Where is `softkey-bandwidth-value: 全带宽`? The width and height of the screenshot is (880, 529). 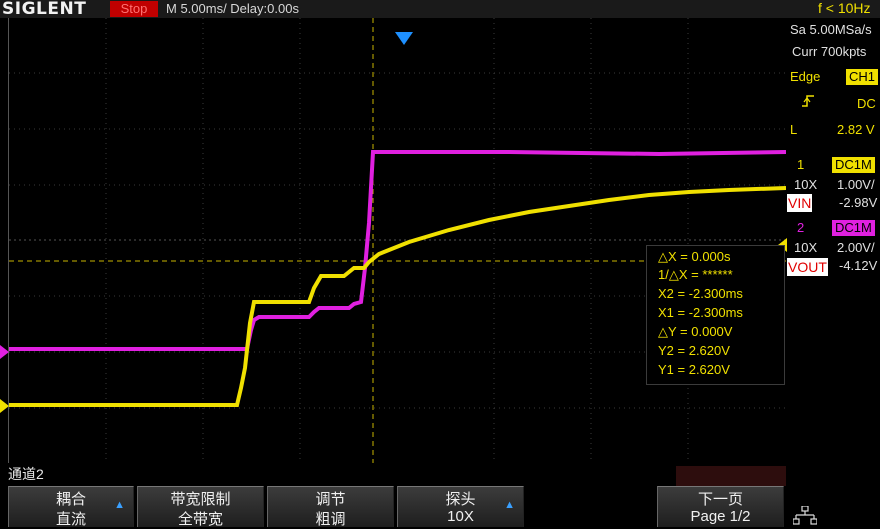 softkey-bandwidth-value: 全带宽 is located at coordinates (200, 519).